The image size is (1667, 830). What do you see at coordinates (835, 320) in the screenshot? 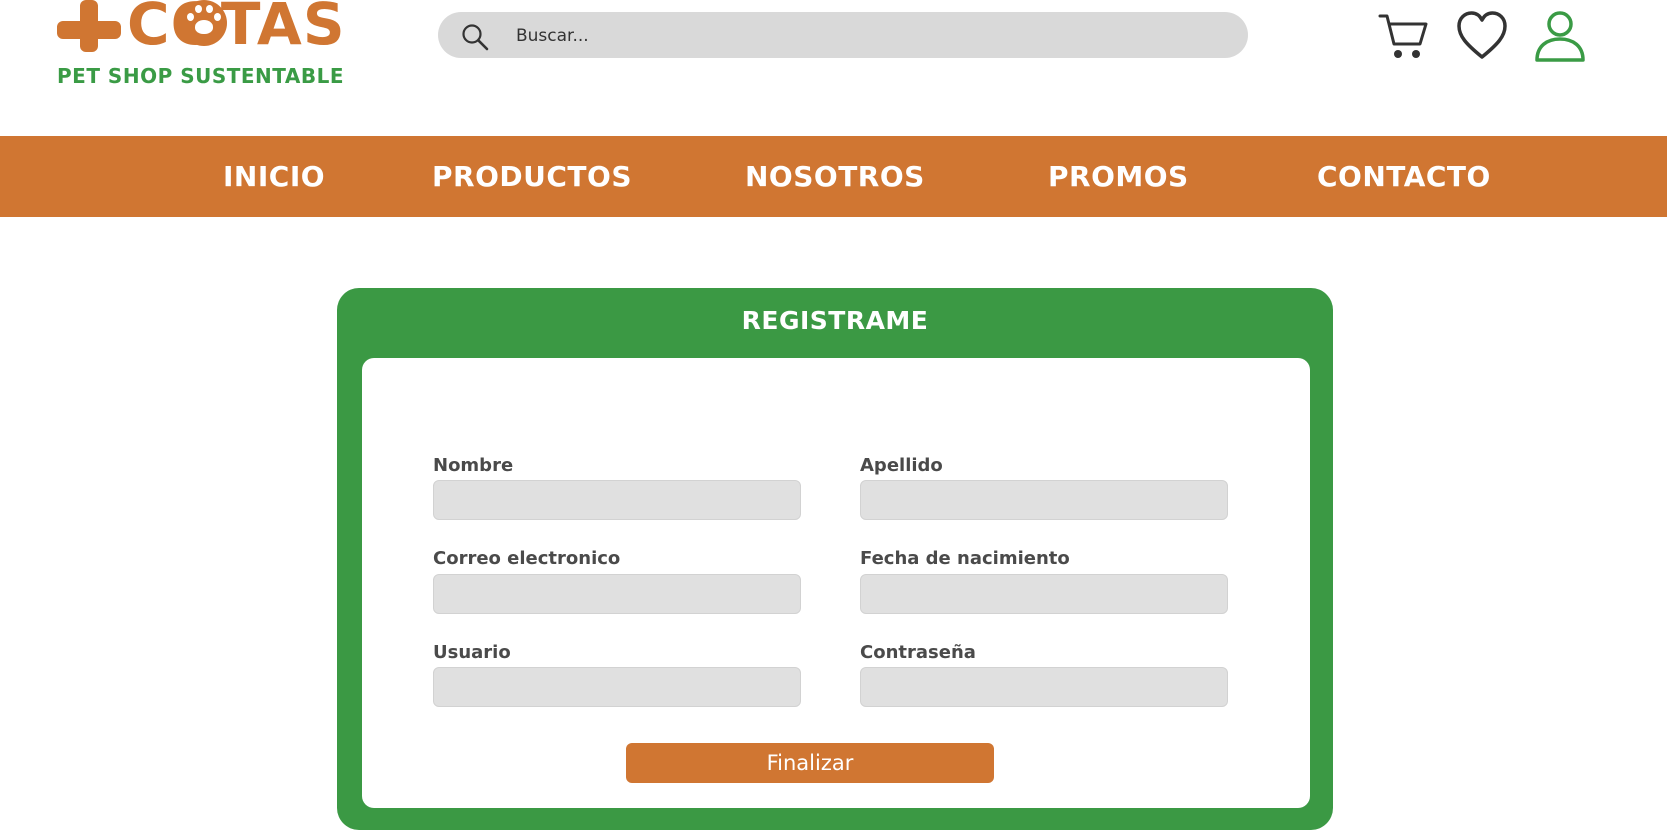
I see `register-title: REGISTRAME` at bounding box center [835, 320].